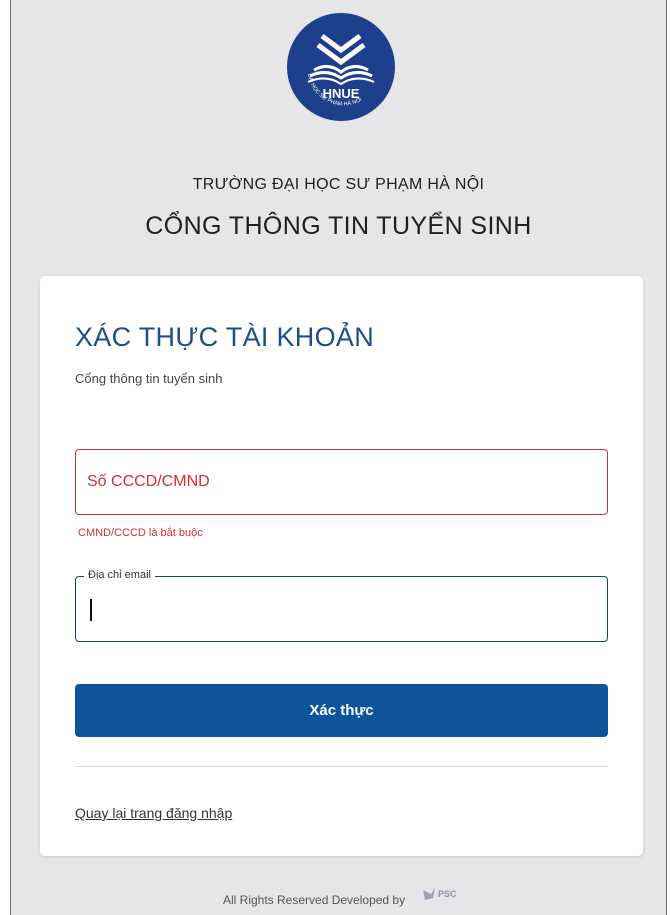  What do you see at coordinates (153, 813) in the screenshot?
I see `back-to-login-link: Quay lại trang đăng nhập` at bounding box center [153, 813].